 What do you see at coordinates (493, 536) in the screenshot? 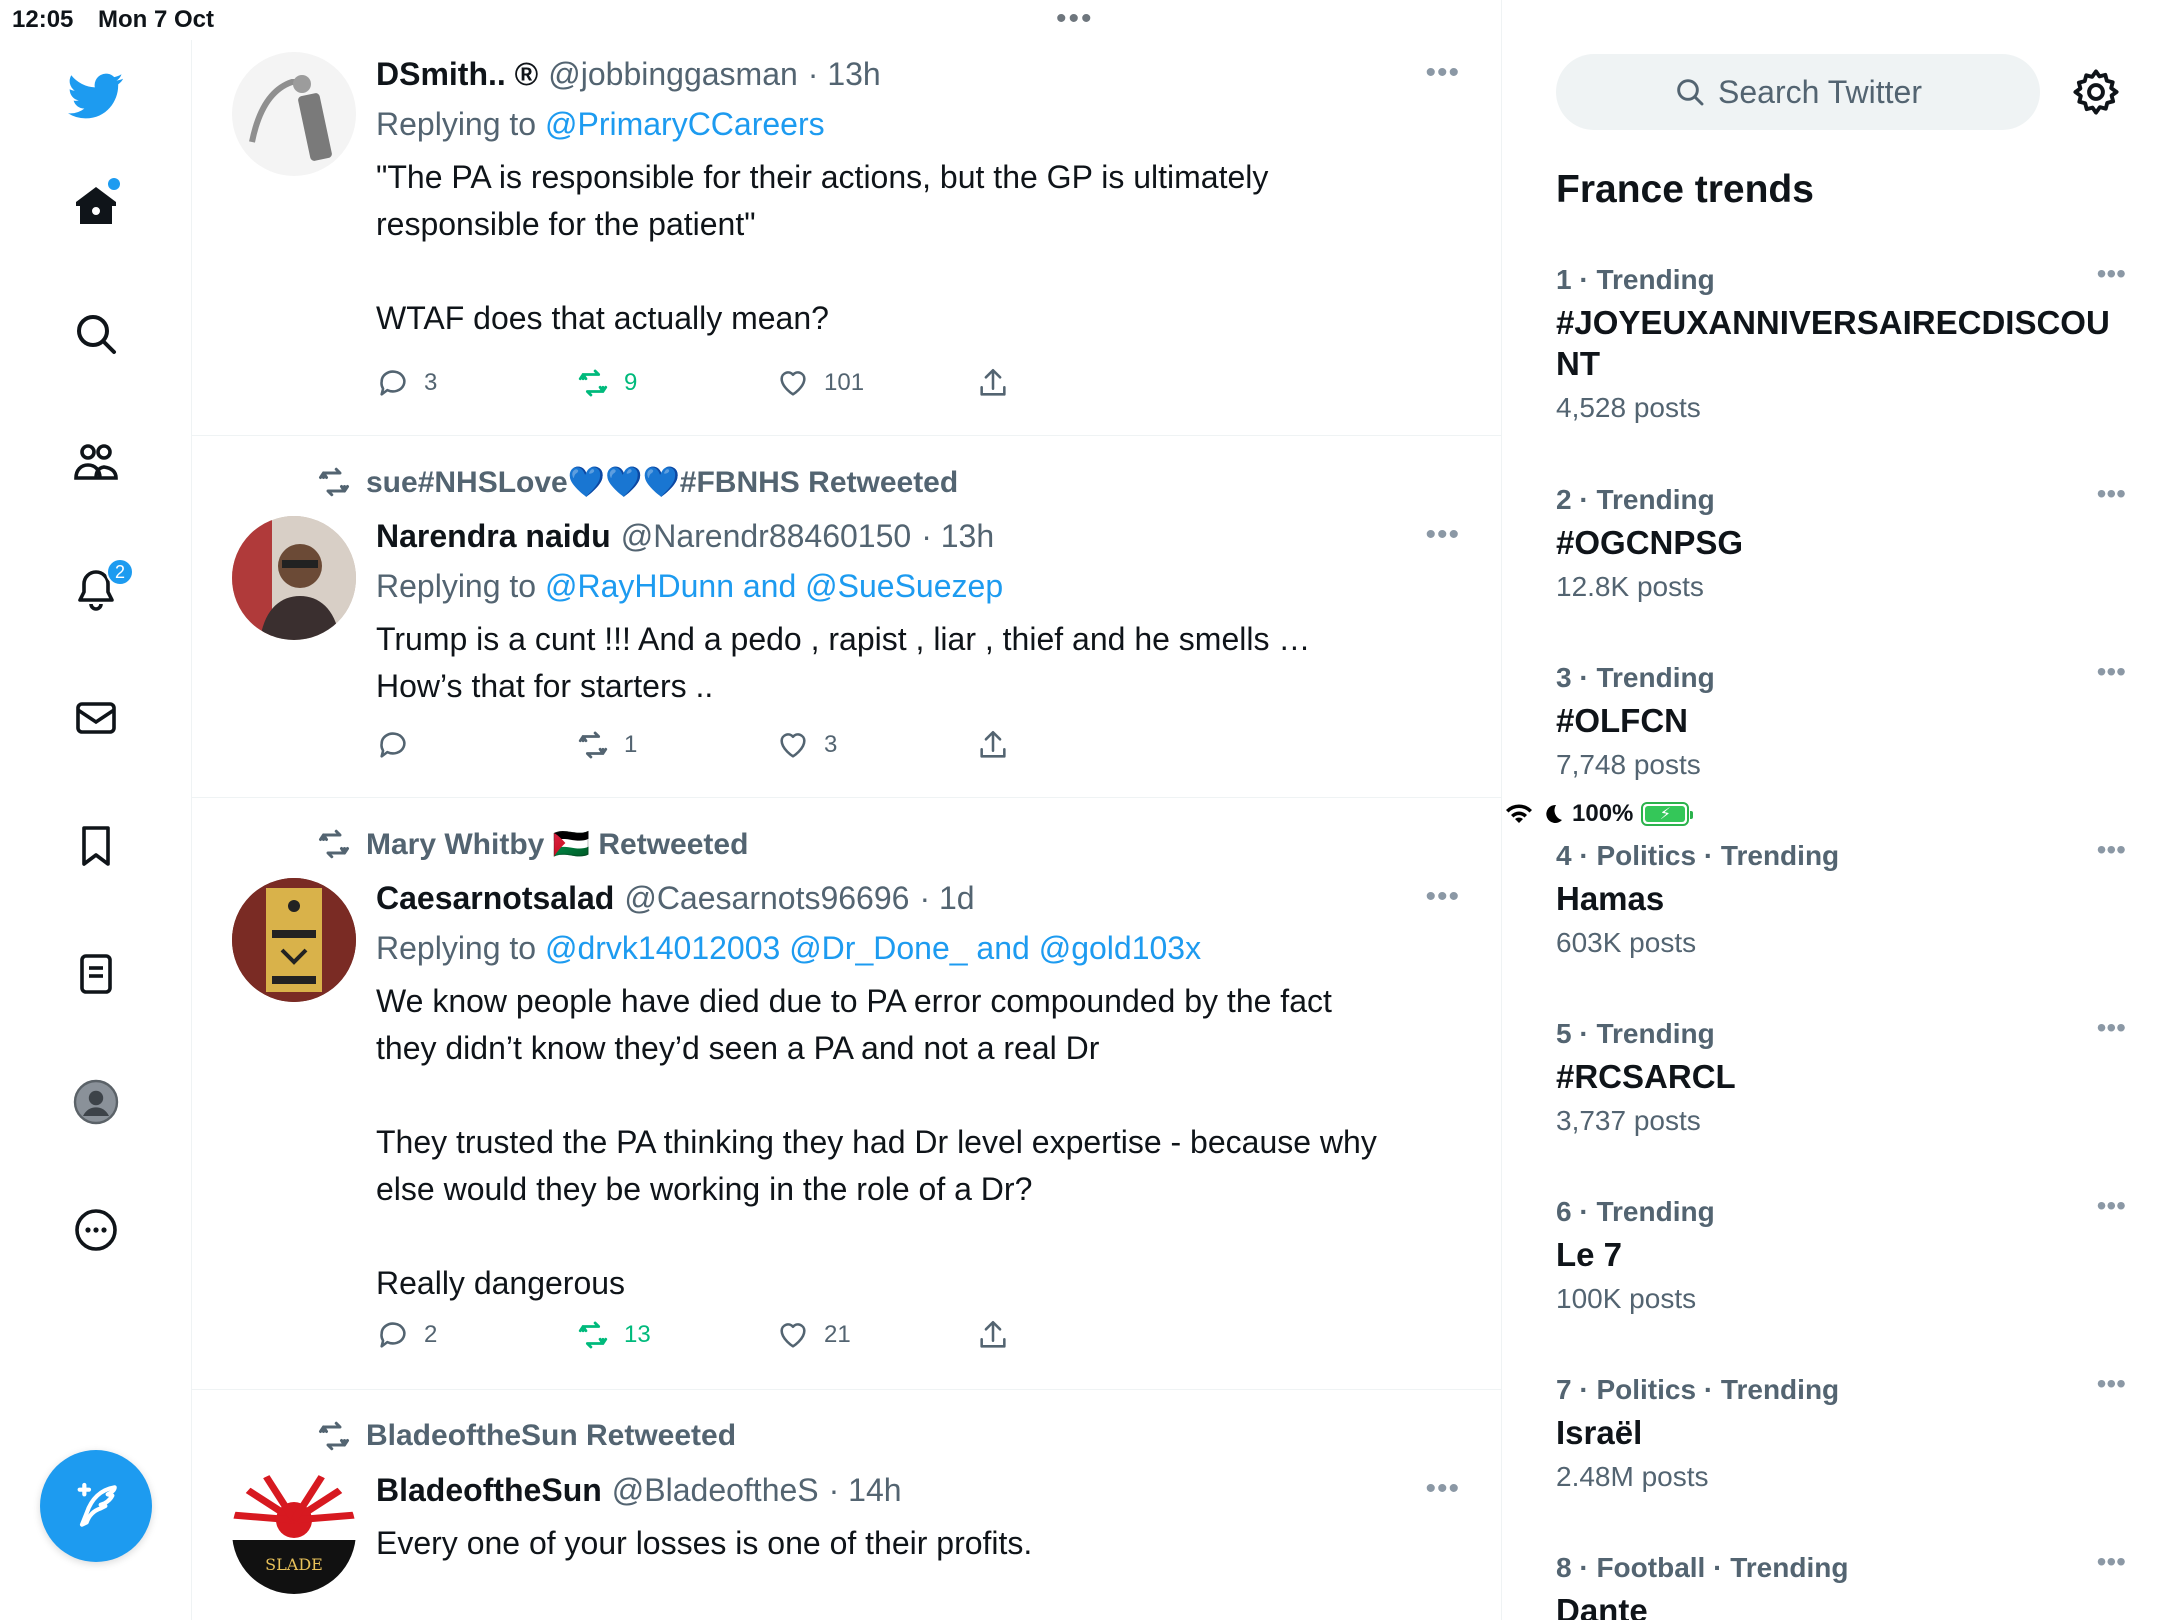
I see `author-name: Narendra naidu` at bounding box center [493, 536].